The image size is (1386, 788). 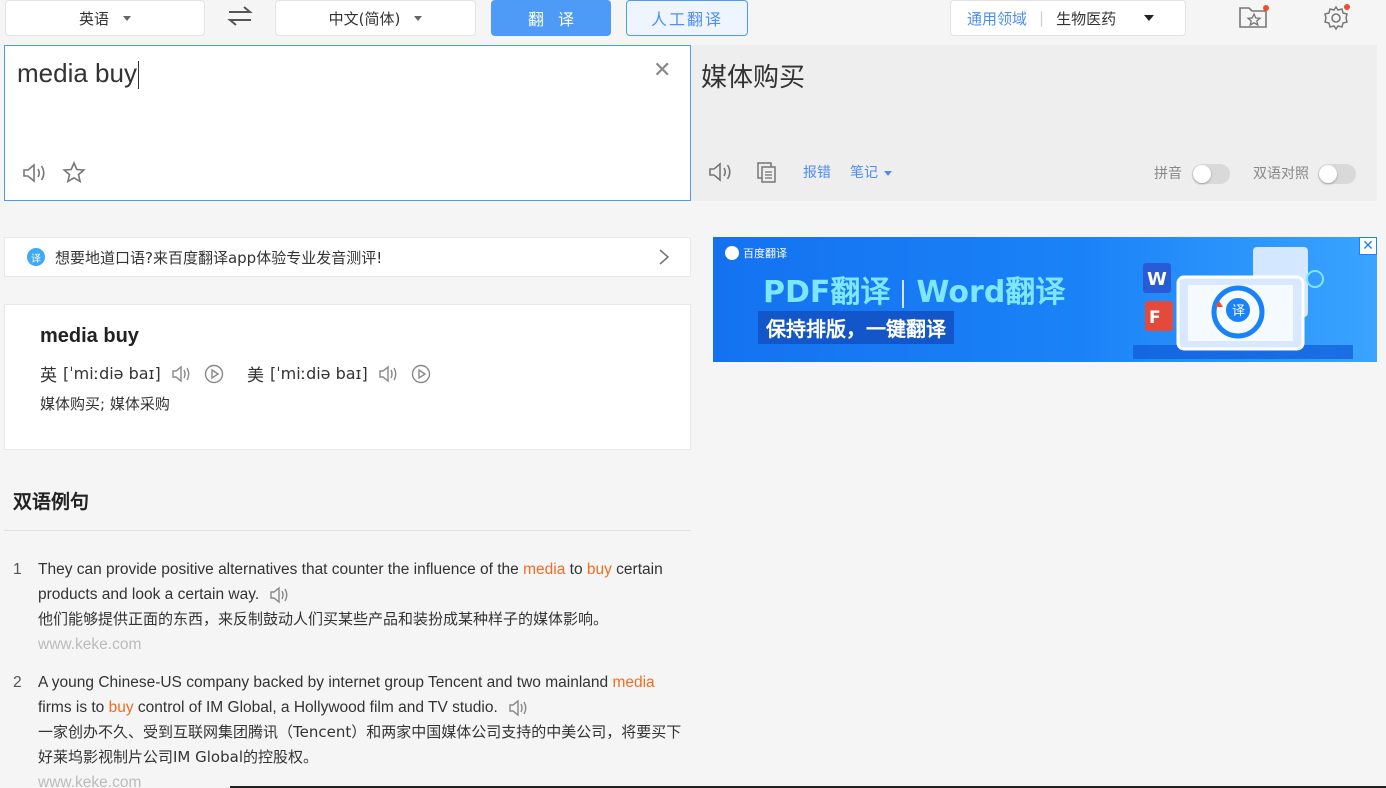 What do you see at coordinates (756, 253) in the screenshot?
I see `baidu-translate-logo: 百度翻译` at bounding box center [756, 253].